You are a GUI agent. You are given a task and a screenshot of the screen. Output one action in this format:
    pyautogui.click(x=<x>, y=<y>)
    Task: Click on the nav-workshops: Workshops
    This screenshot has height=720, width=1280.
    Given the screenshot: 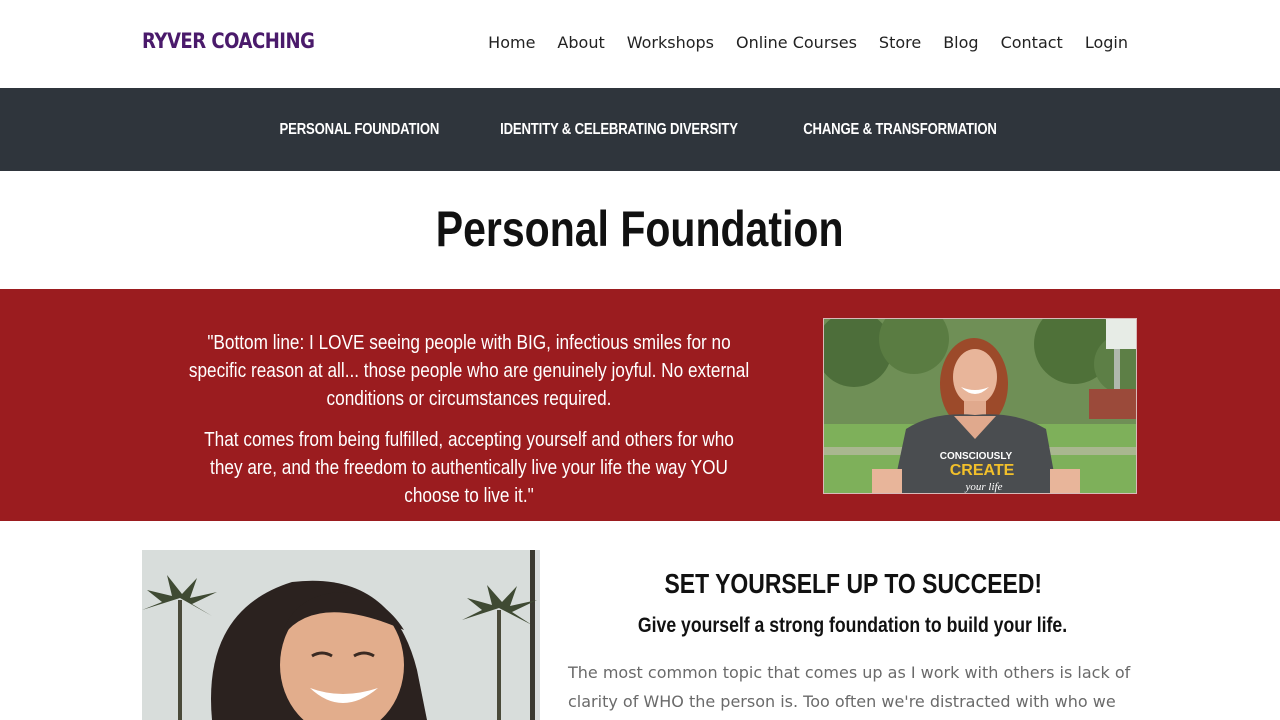 What is the action you would take?
    pyautogui.click(x=670, y=42)
    